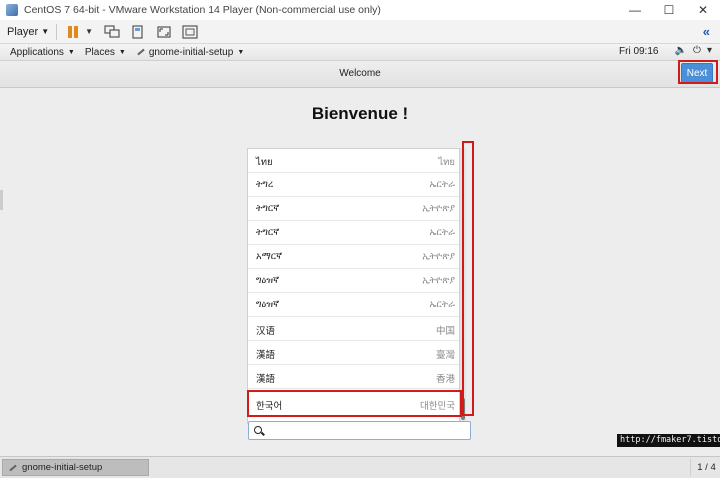 This screenshot has height=478, width=720. Describe the element at coordinates (366, 431) in the screenshot. I see `search-input` at that location.